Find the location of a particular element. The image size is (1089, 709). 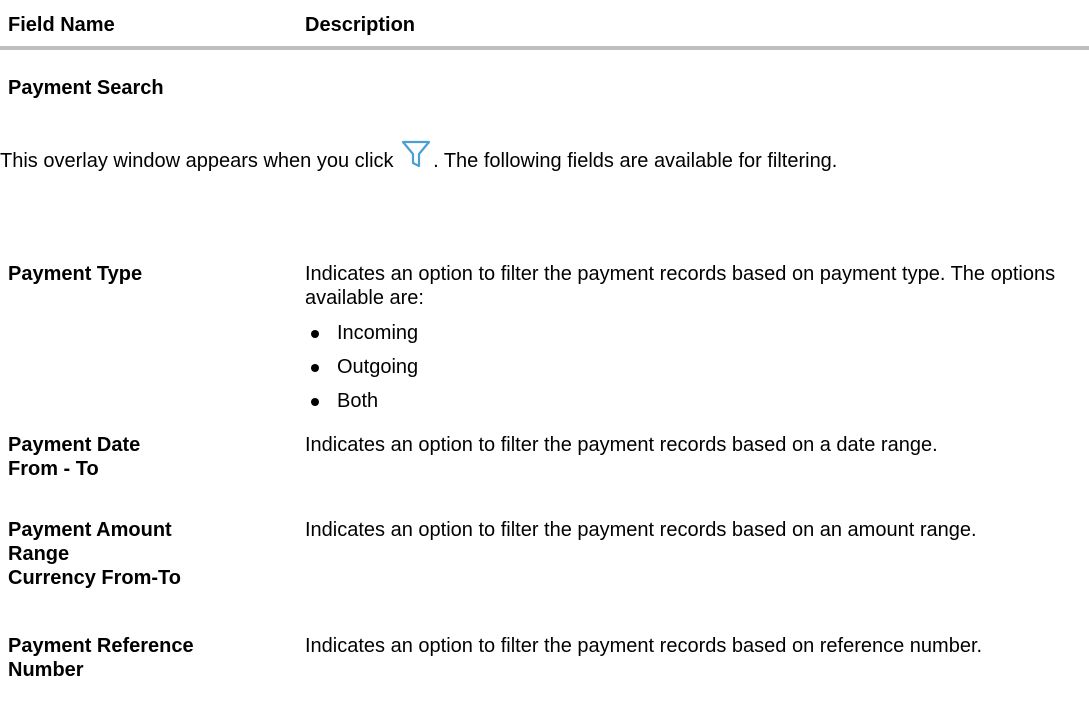

filter-funnel-icon is located at coordinates (416, 154).